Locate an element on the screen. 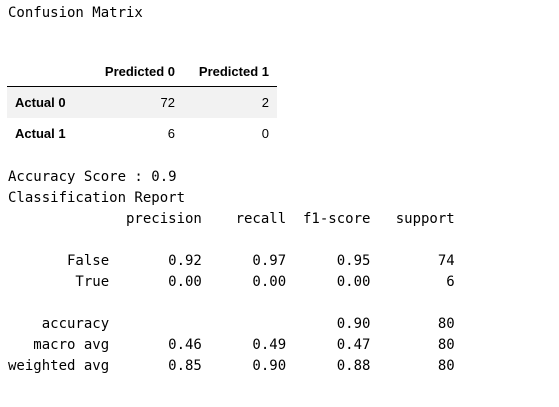  table-row-actual-0: Actual 0 72 2 is located at coordinates (142, 102).